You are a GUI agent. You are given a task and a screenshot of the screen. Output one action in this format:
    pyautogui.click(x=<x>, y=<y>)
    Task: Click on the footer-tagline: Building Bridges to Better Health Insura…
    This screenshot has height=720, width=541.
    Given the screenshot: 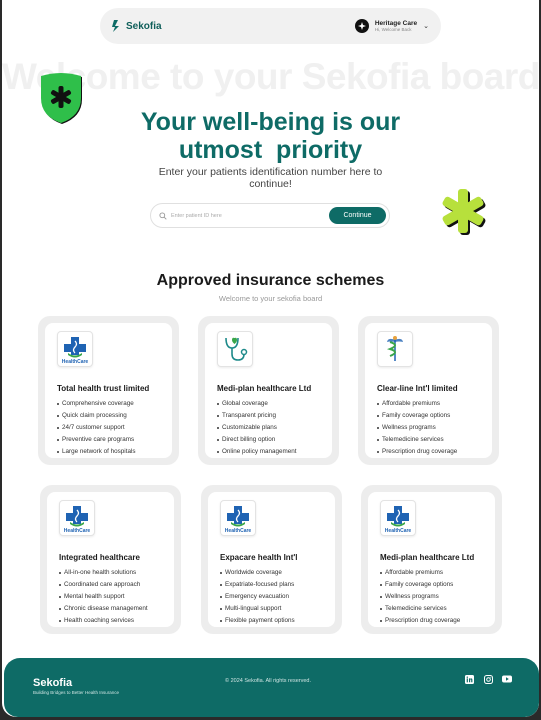 What is the action you would take?
    pyautogui.click(x=76, y=692)
    